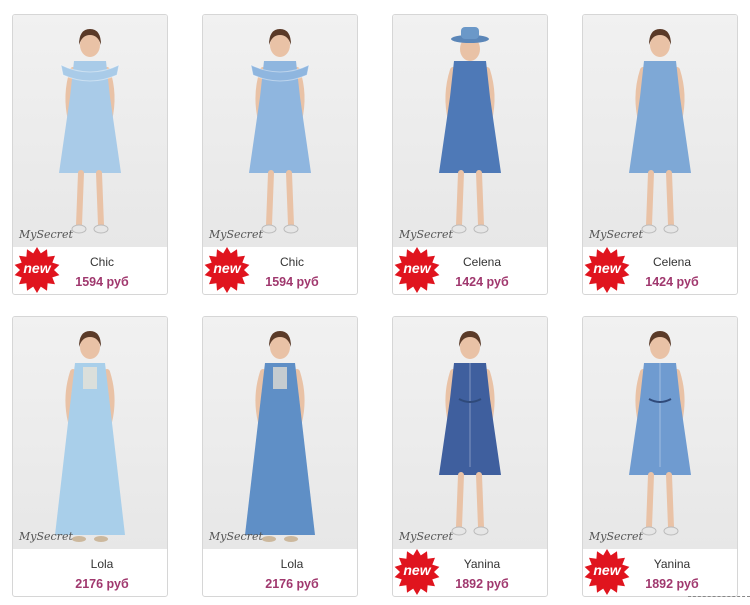 This screenshot has width=750, height=605. Describe the element at coordinates (719, 600) in the screenshot. I see `page-edge-divider` at that location.